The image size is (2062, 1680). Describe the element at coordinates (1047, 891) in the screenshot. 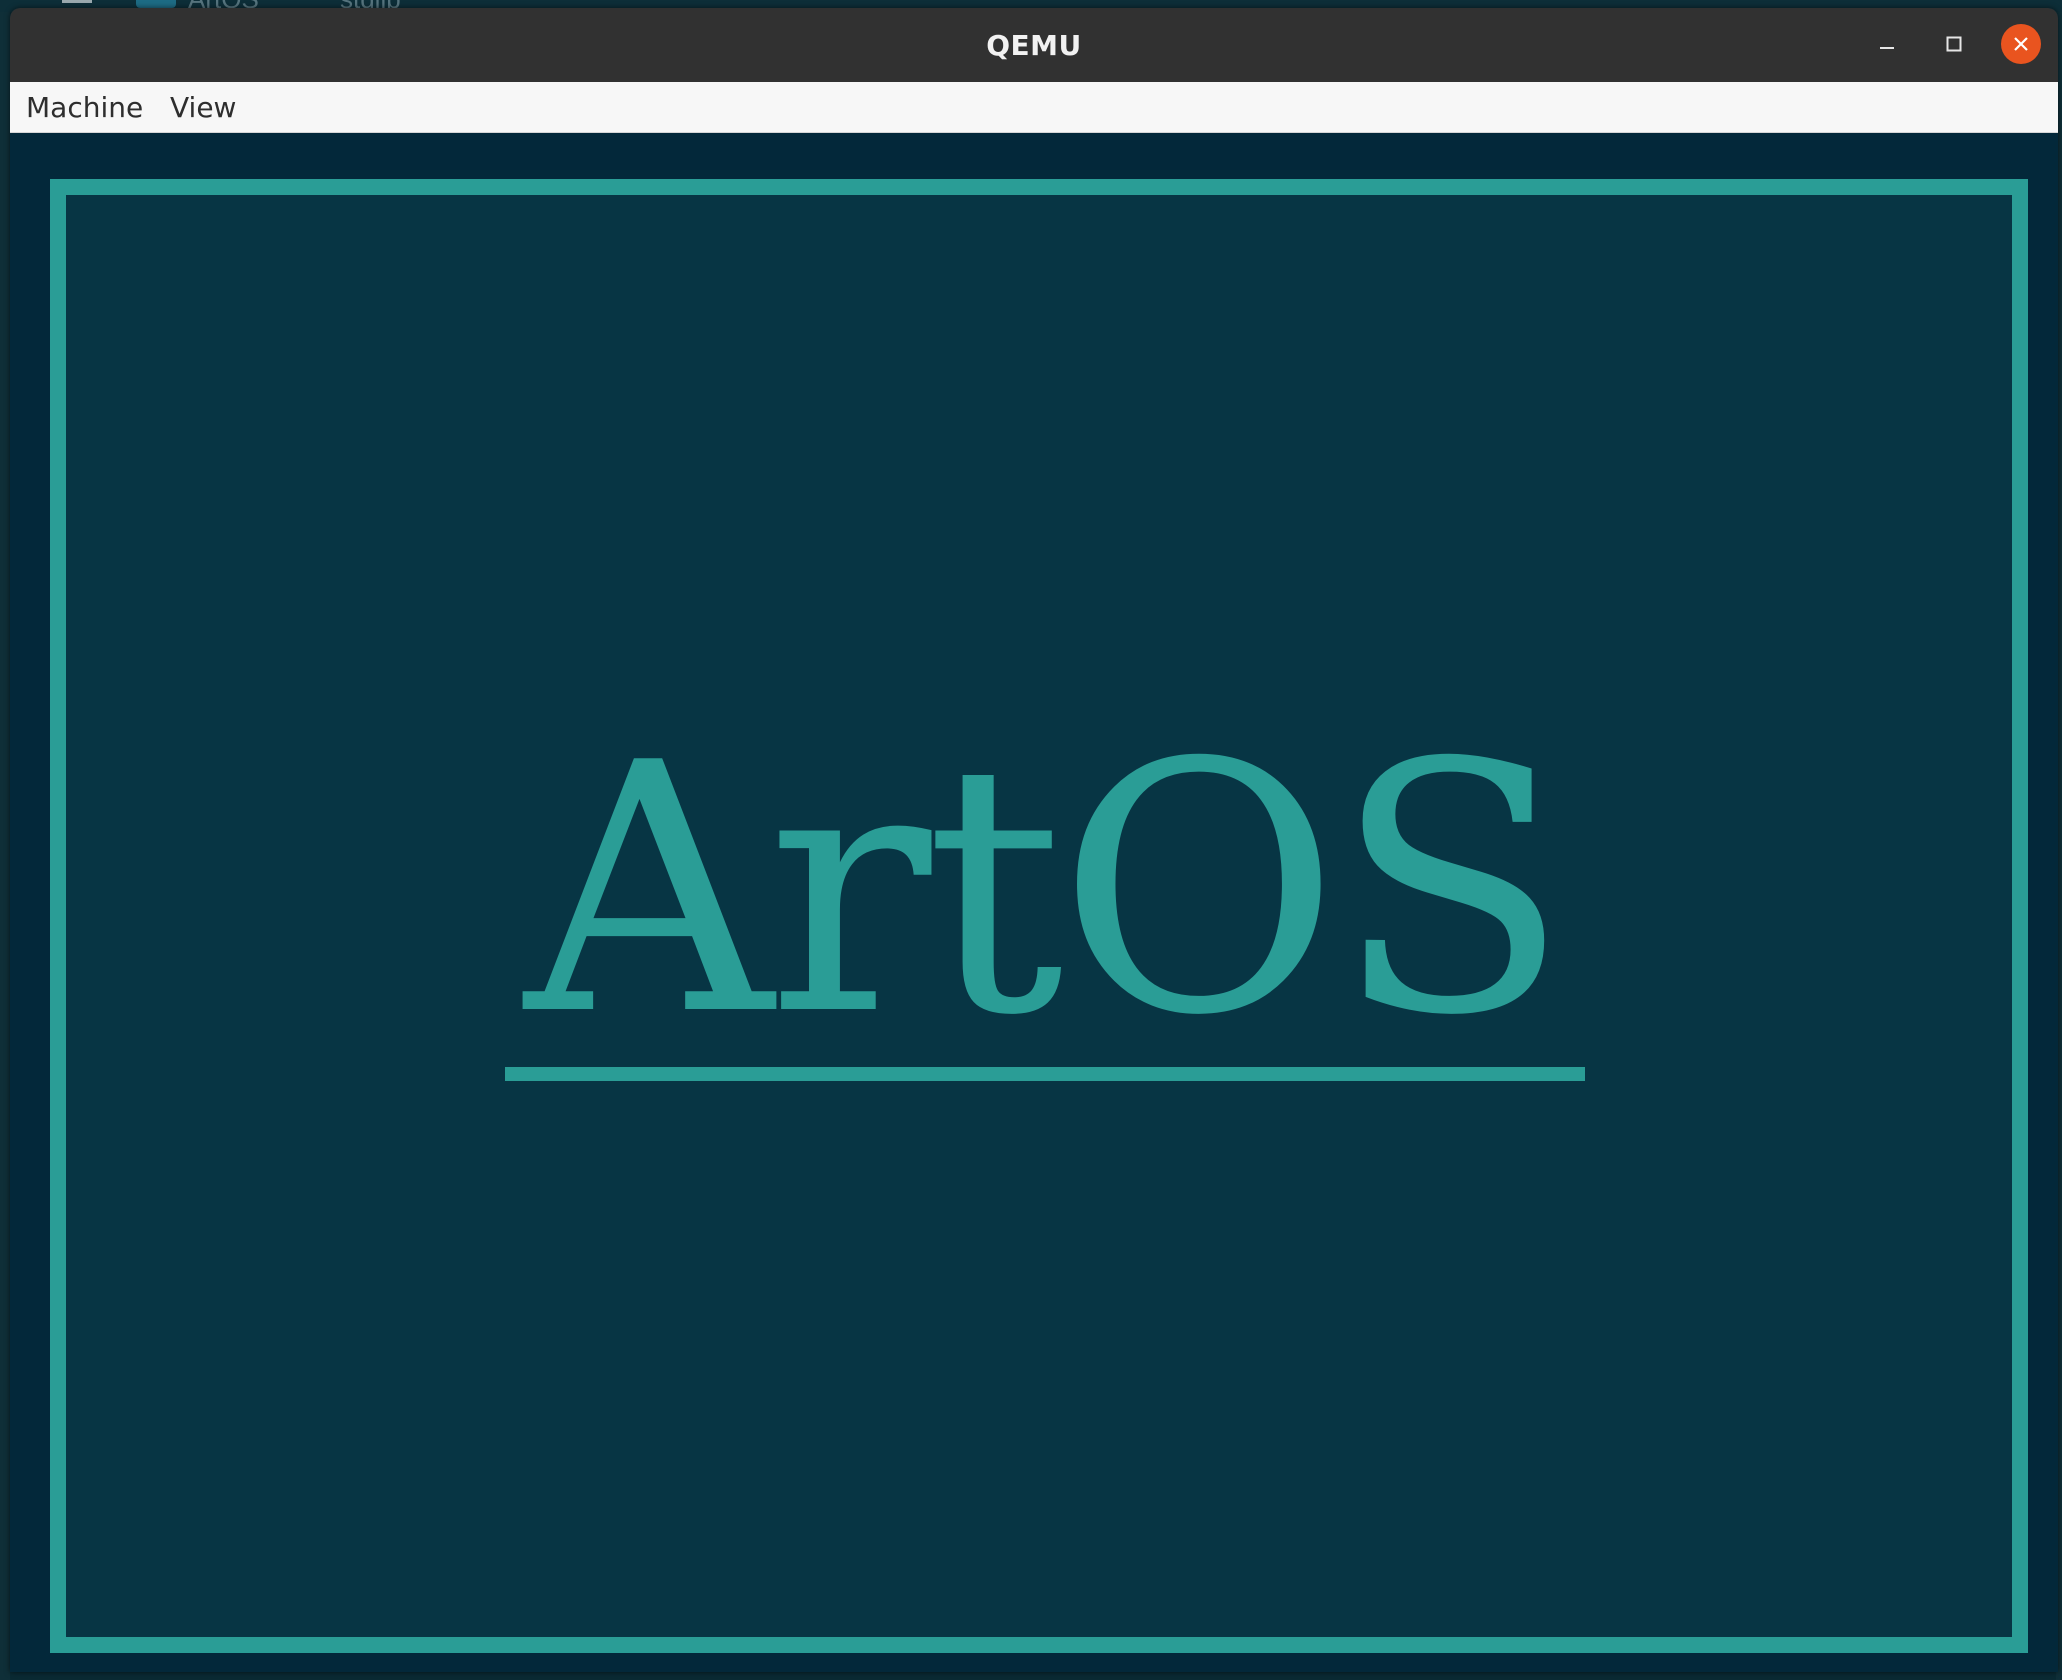

I see `artos-logo-text: ArtOS` at that location.